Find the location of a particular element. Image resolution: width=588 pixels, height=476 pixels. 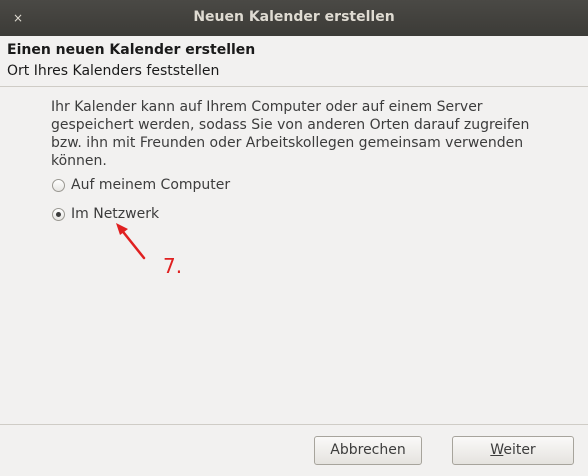

window-title: Neuen Kalender erstellen is located at coordinates (294, 17).